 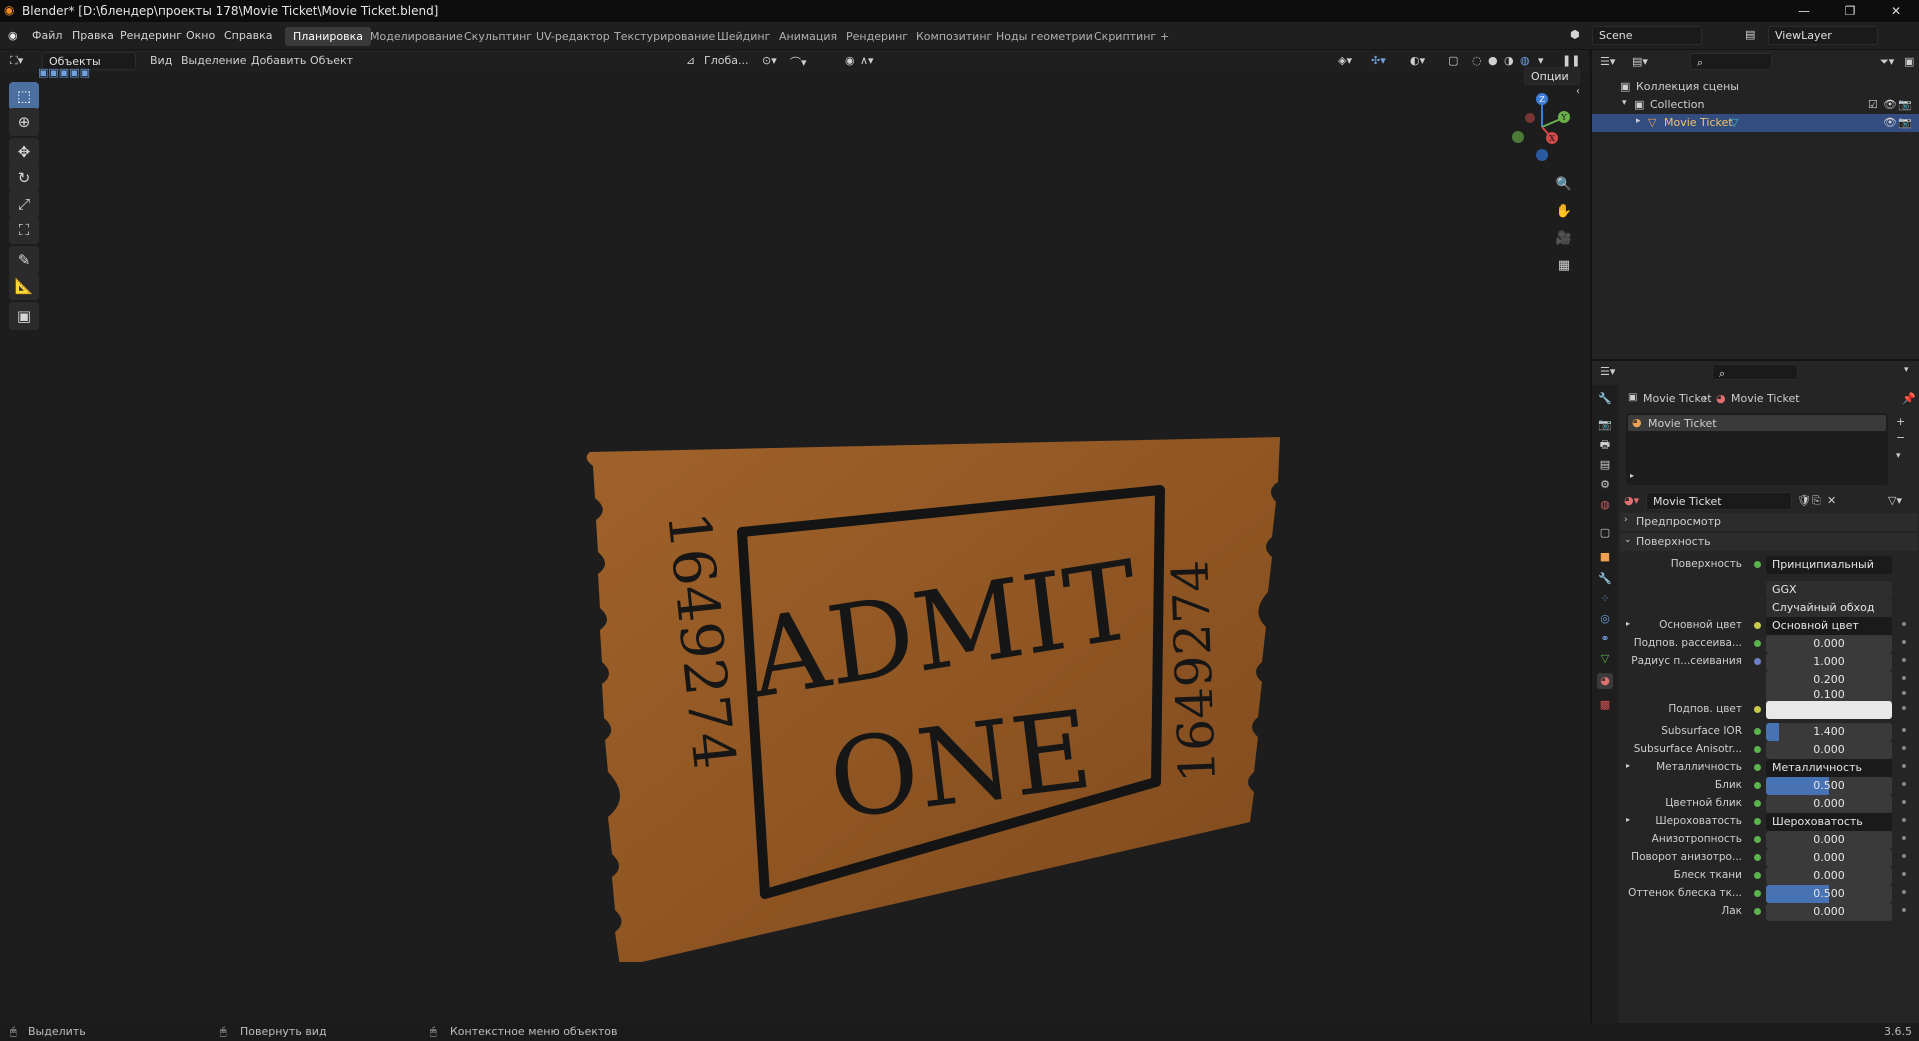 I want to click on checkbox-icon: ☑, so click(x=1873, y=104).